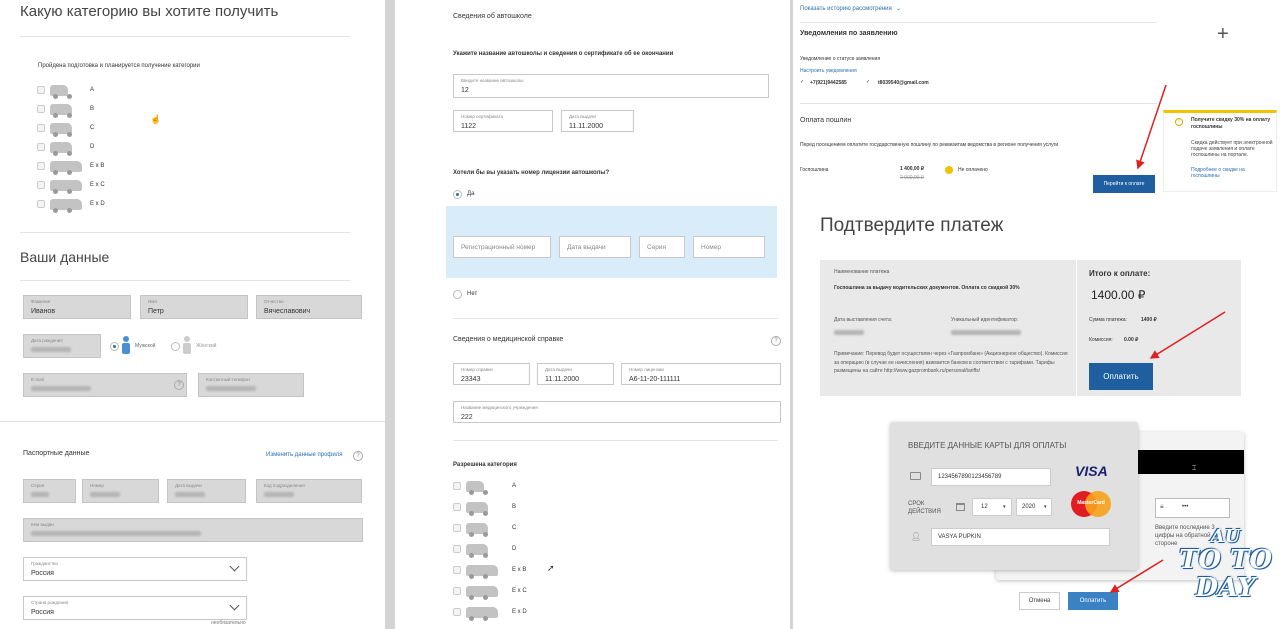  I want to click on passport-number-field: Номер, so click(120, 491).